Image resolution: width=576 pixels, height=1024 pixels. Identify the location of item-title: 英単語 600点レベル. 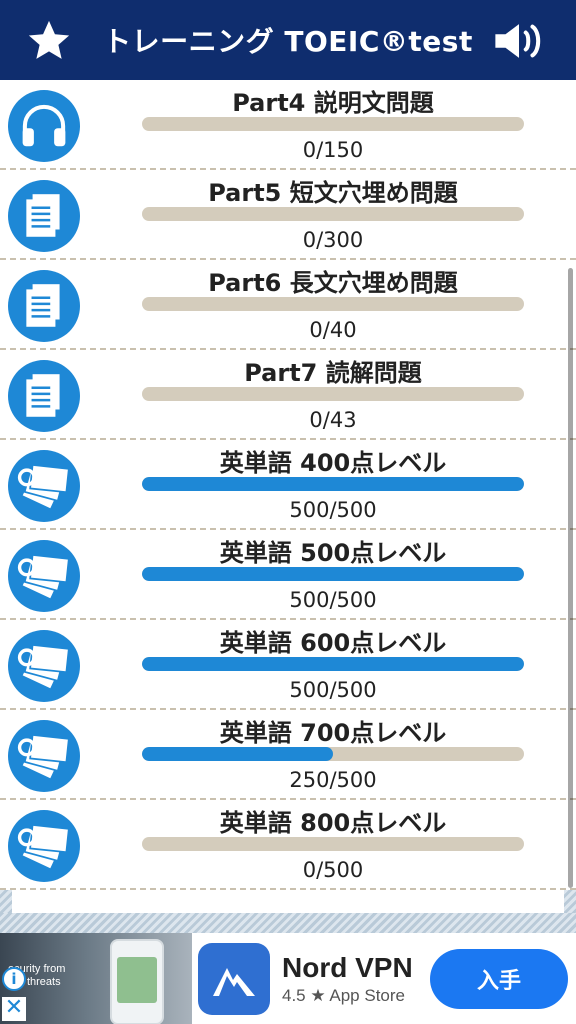
(333, 643).